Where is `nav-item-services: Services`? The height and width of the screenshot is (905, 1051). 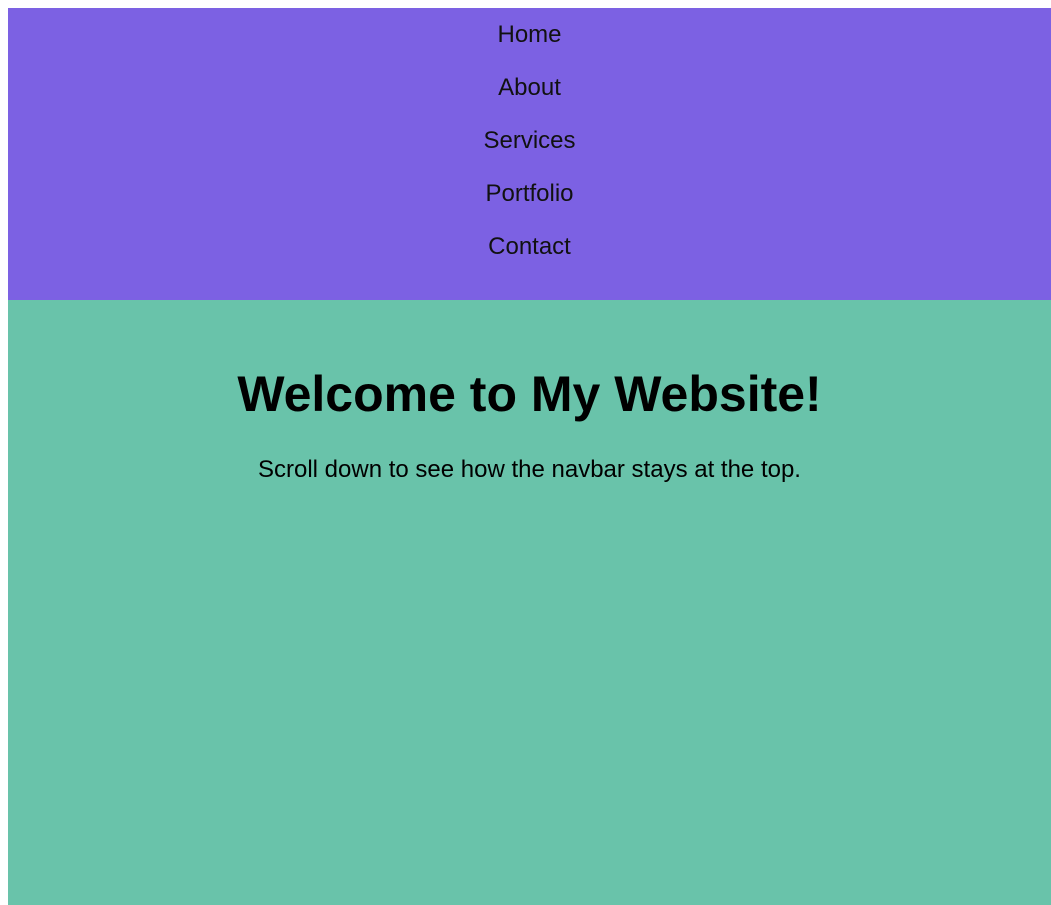
nav-item-services: Services is located at coordinates (529, 140).